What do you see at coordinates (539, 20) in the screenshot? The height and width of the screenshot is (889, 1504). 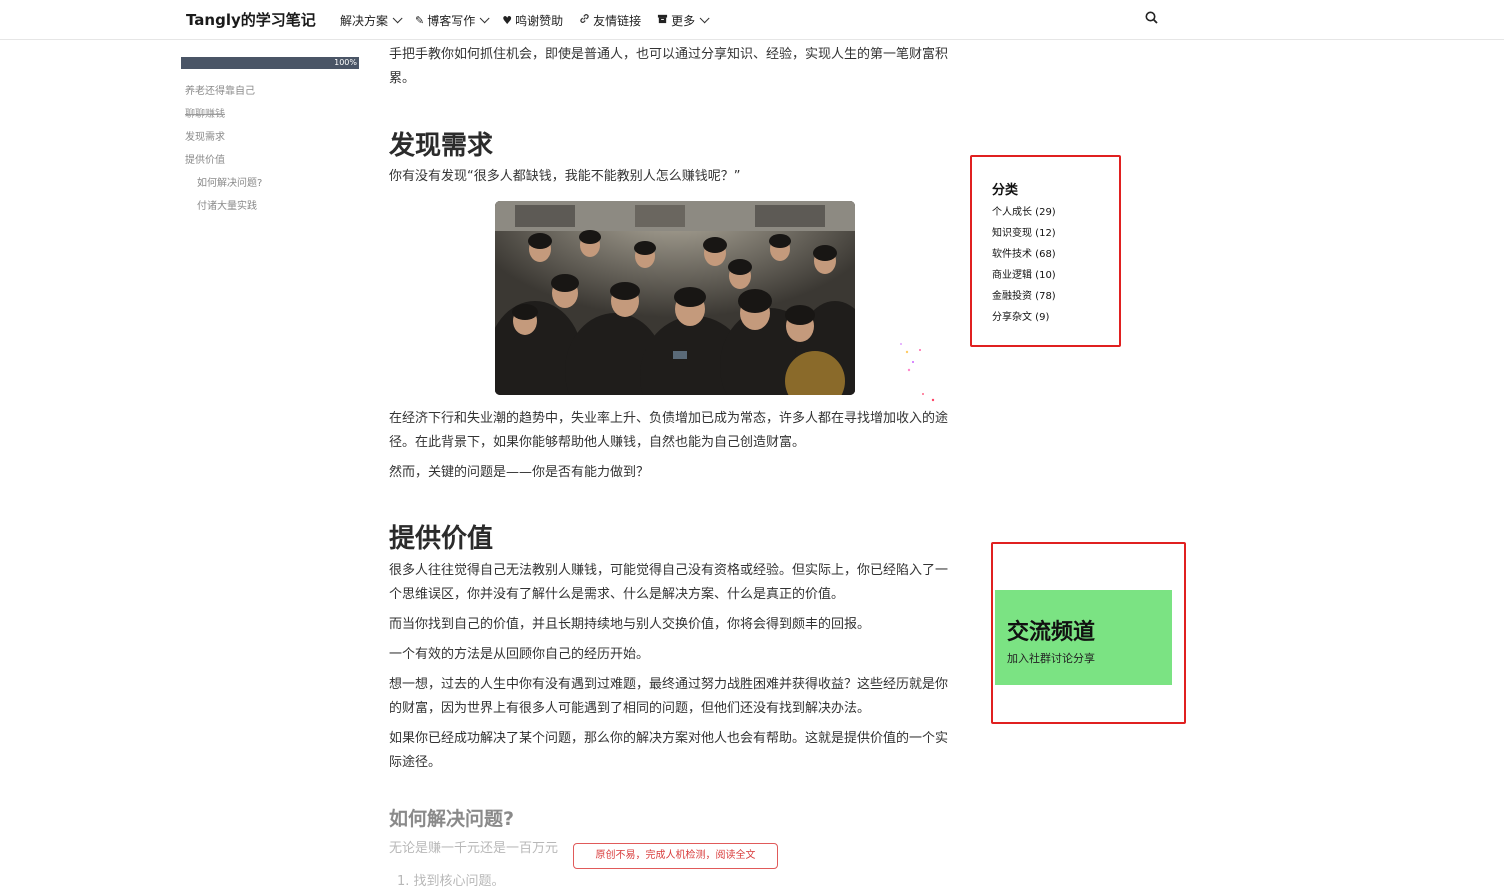 I see `nav-label: 鸣谢赞助` at bounding box center [539, 20].